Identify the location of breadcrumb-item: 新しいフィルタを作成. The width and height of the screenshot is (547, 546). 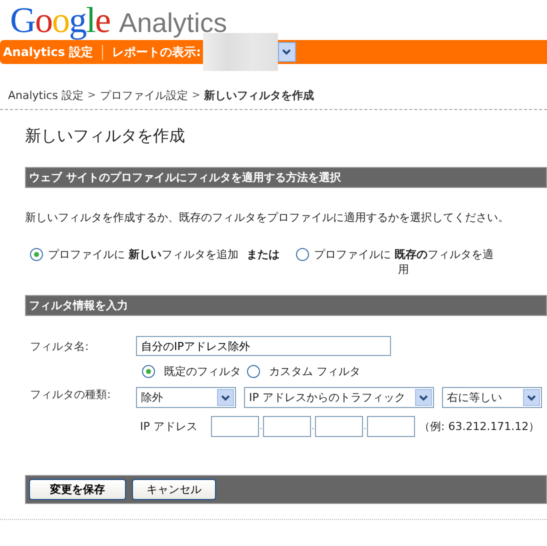
(259, 95).